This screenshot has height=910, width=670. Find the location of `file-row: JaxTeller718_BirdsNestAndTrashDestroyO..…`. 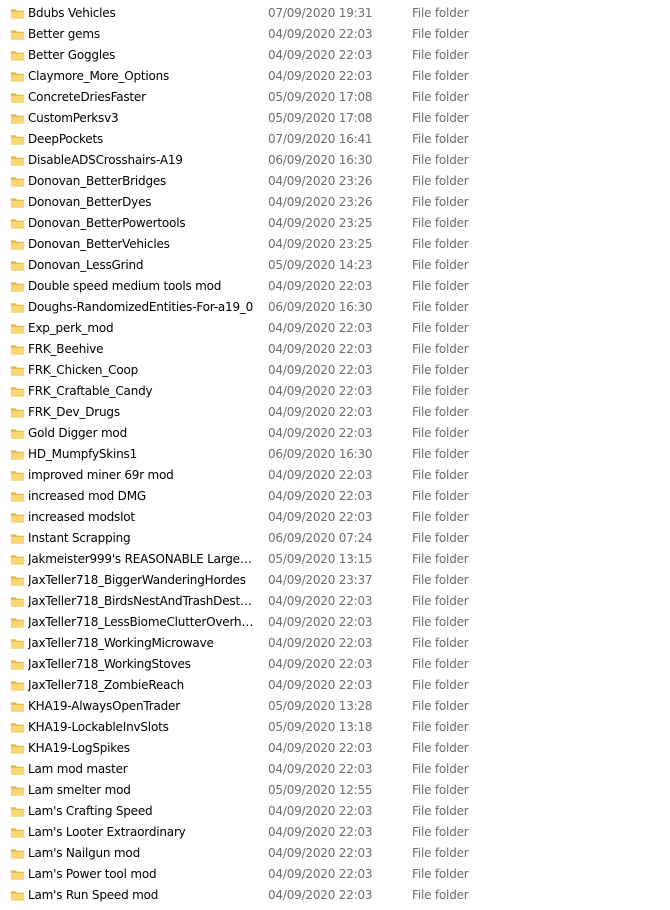

file-row: JaxTeller718_BirdsNestAndTrashDestroyO..… is located at coordinates (335, 601).